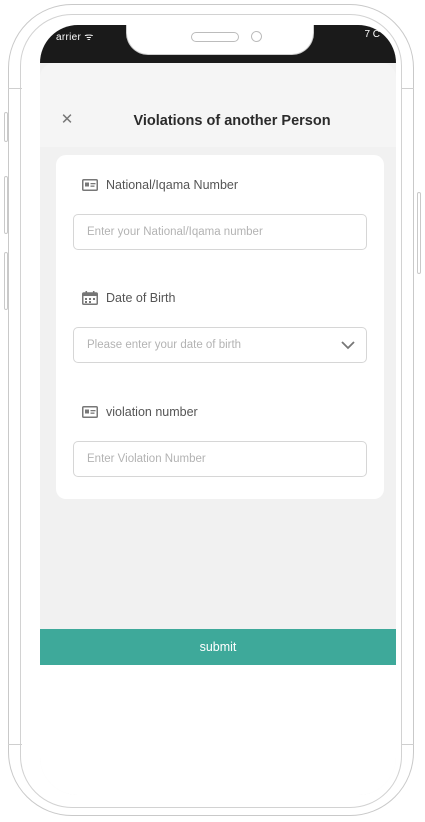  I want to click on national-id-input: Enter your National/Iqama number, so click(220, 232).